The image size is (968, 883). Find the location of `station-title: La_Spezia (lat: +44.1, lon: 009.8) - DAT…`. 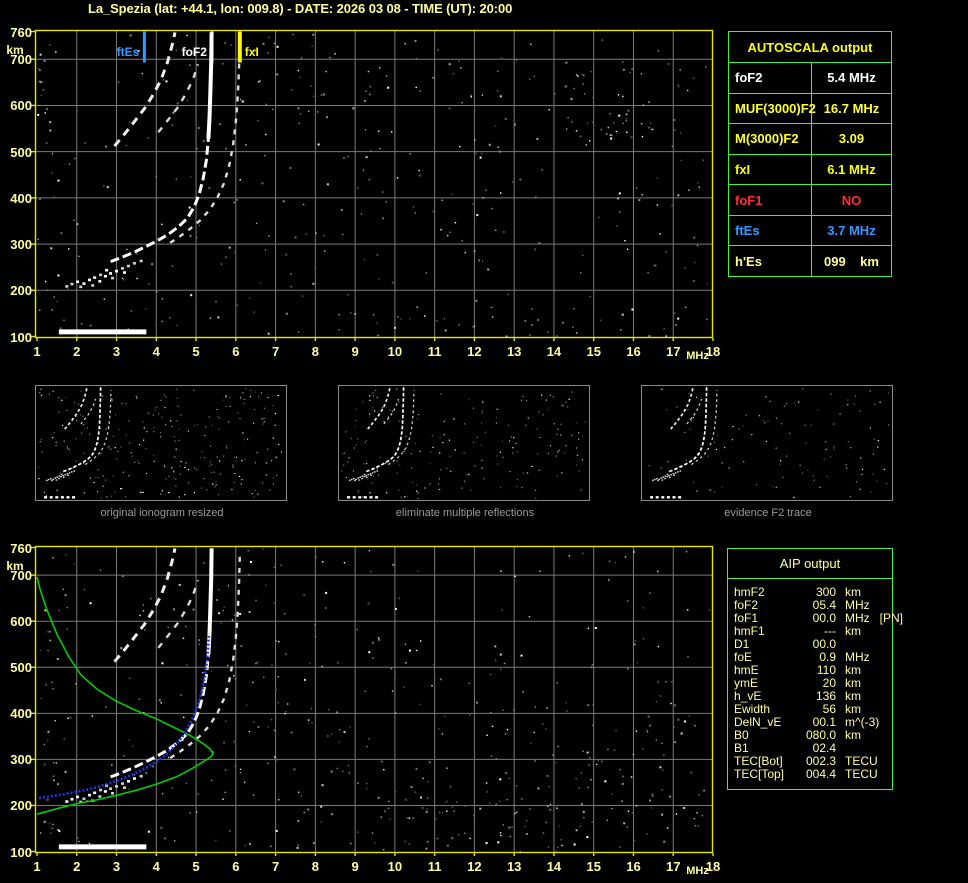

station-title: La_Spezia (lat: +44.1, lon: 009.8) - DAT… is located at coordinates (300, 8).